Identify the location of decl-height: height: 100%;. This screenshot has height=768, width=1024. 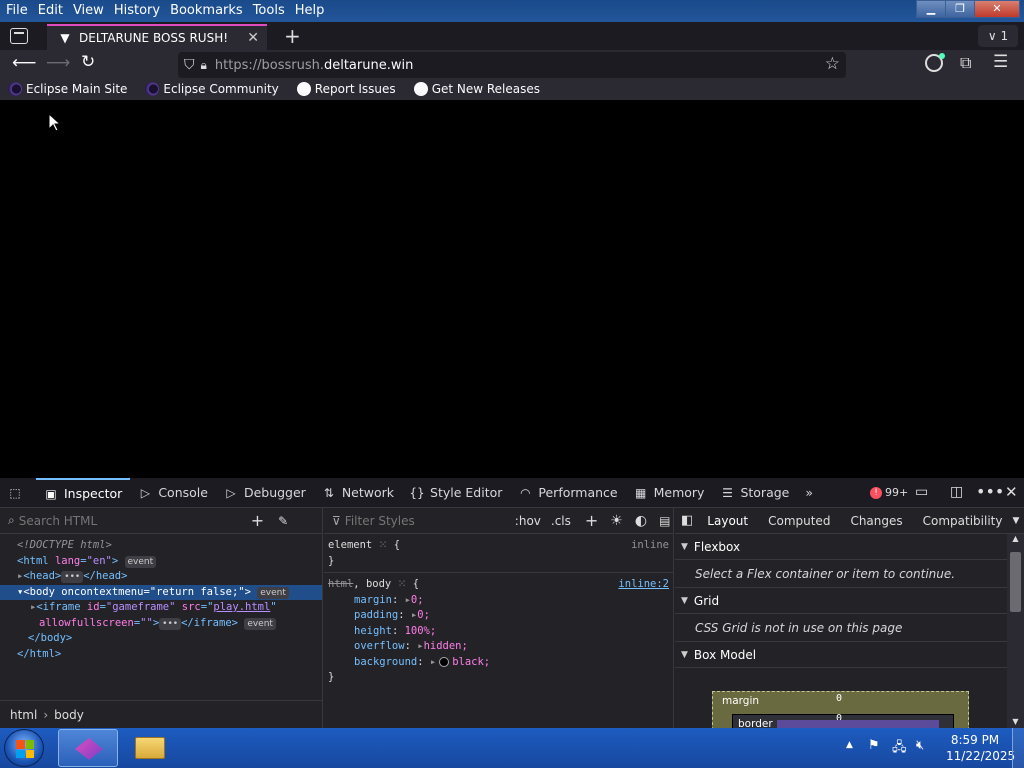
(498, 632).